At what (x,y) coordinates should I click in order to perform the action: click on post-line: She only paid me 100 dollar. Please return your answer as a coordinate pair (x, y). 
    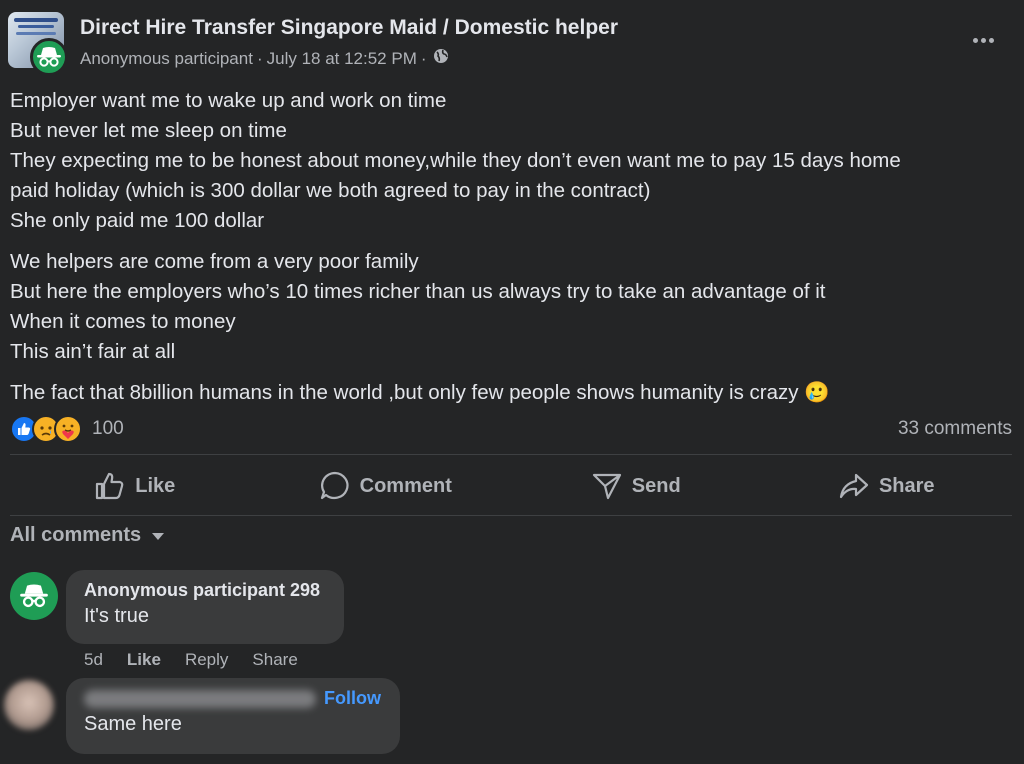
    Looking at the image, I should click on (137, 220).